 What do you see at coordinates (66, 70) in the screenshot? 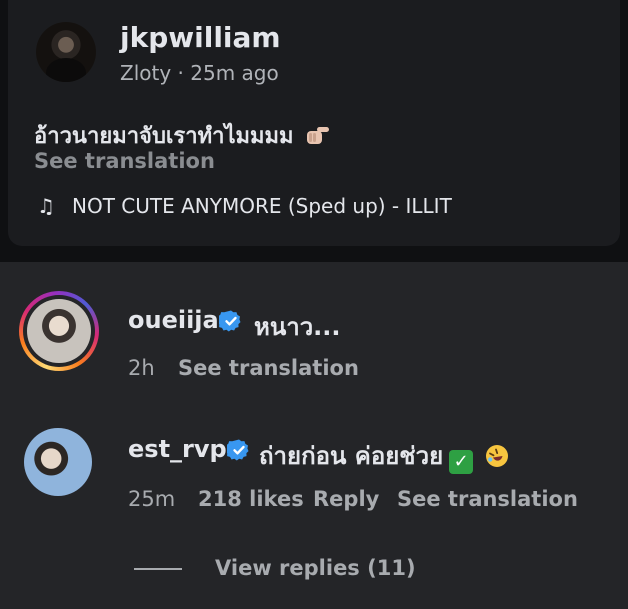
I see `avatar-figure` at bounding box center [66, 70].